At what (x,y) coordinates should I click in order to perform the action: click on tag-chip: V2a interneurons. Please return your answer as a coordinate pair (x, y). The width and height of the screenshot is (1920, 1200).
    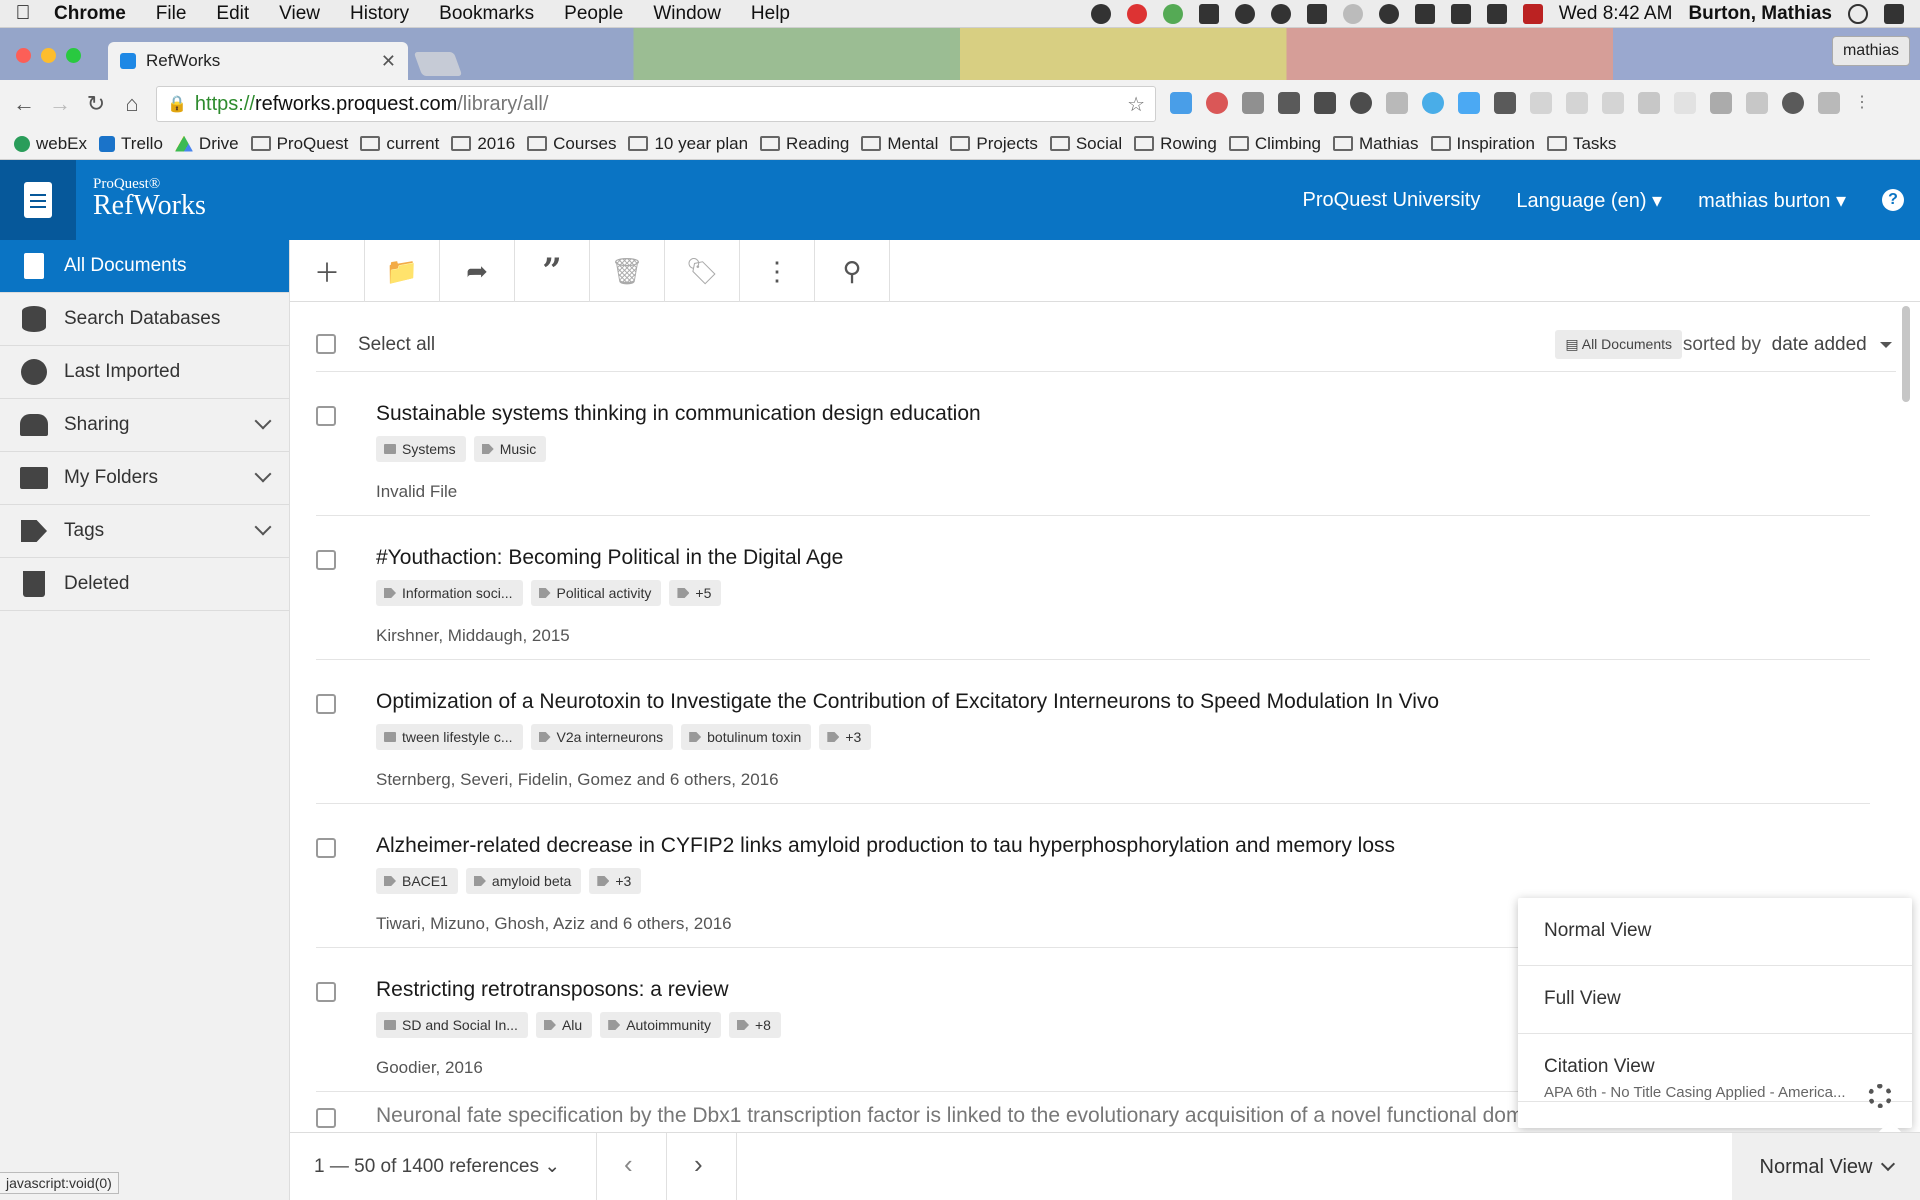
    Looking at the image, I should click on (602, 737).